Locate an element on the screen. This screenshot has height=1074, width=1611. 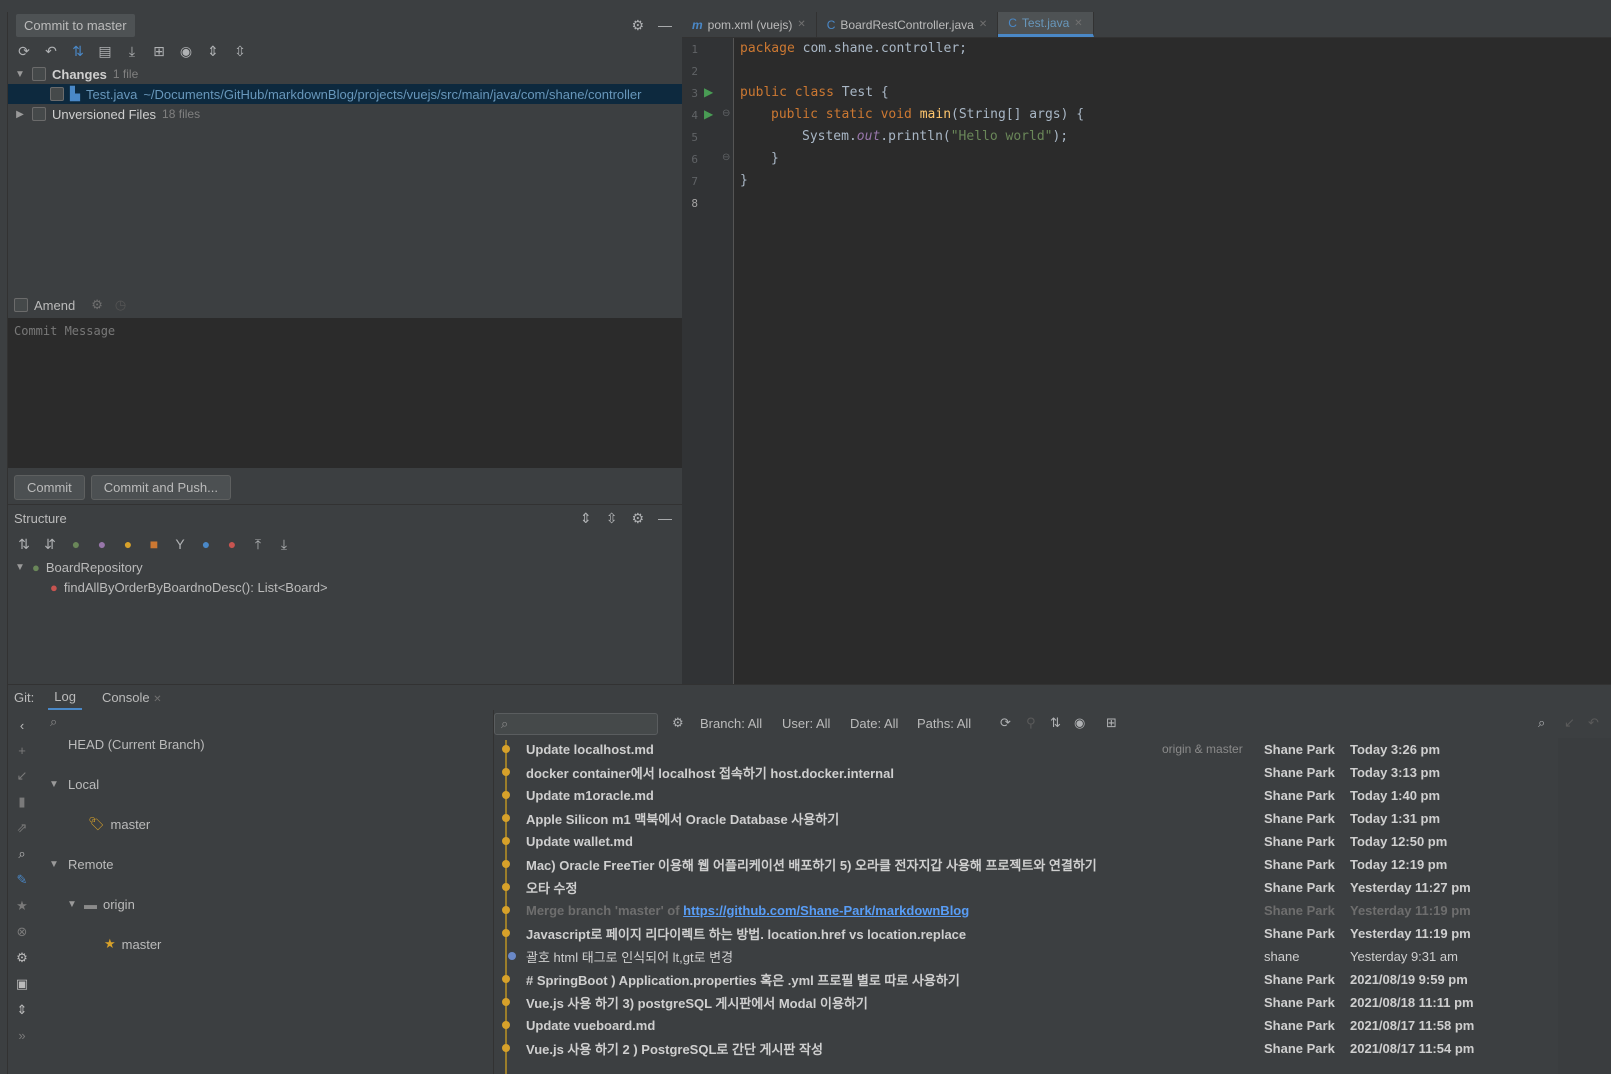
chevron-right-icon: ▶ is located at coordinates (20, 114).